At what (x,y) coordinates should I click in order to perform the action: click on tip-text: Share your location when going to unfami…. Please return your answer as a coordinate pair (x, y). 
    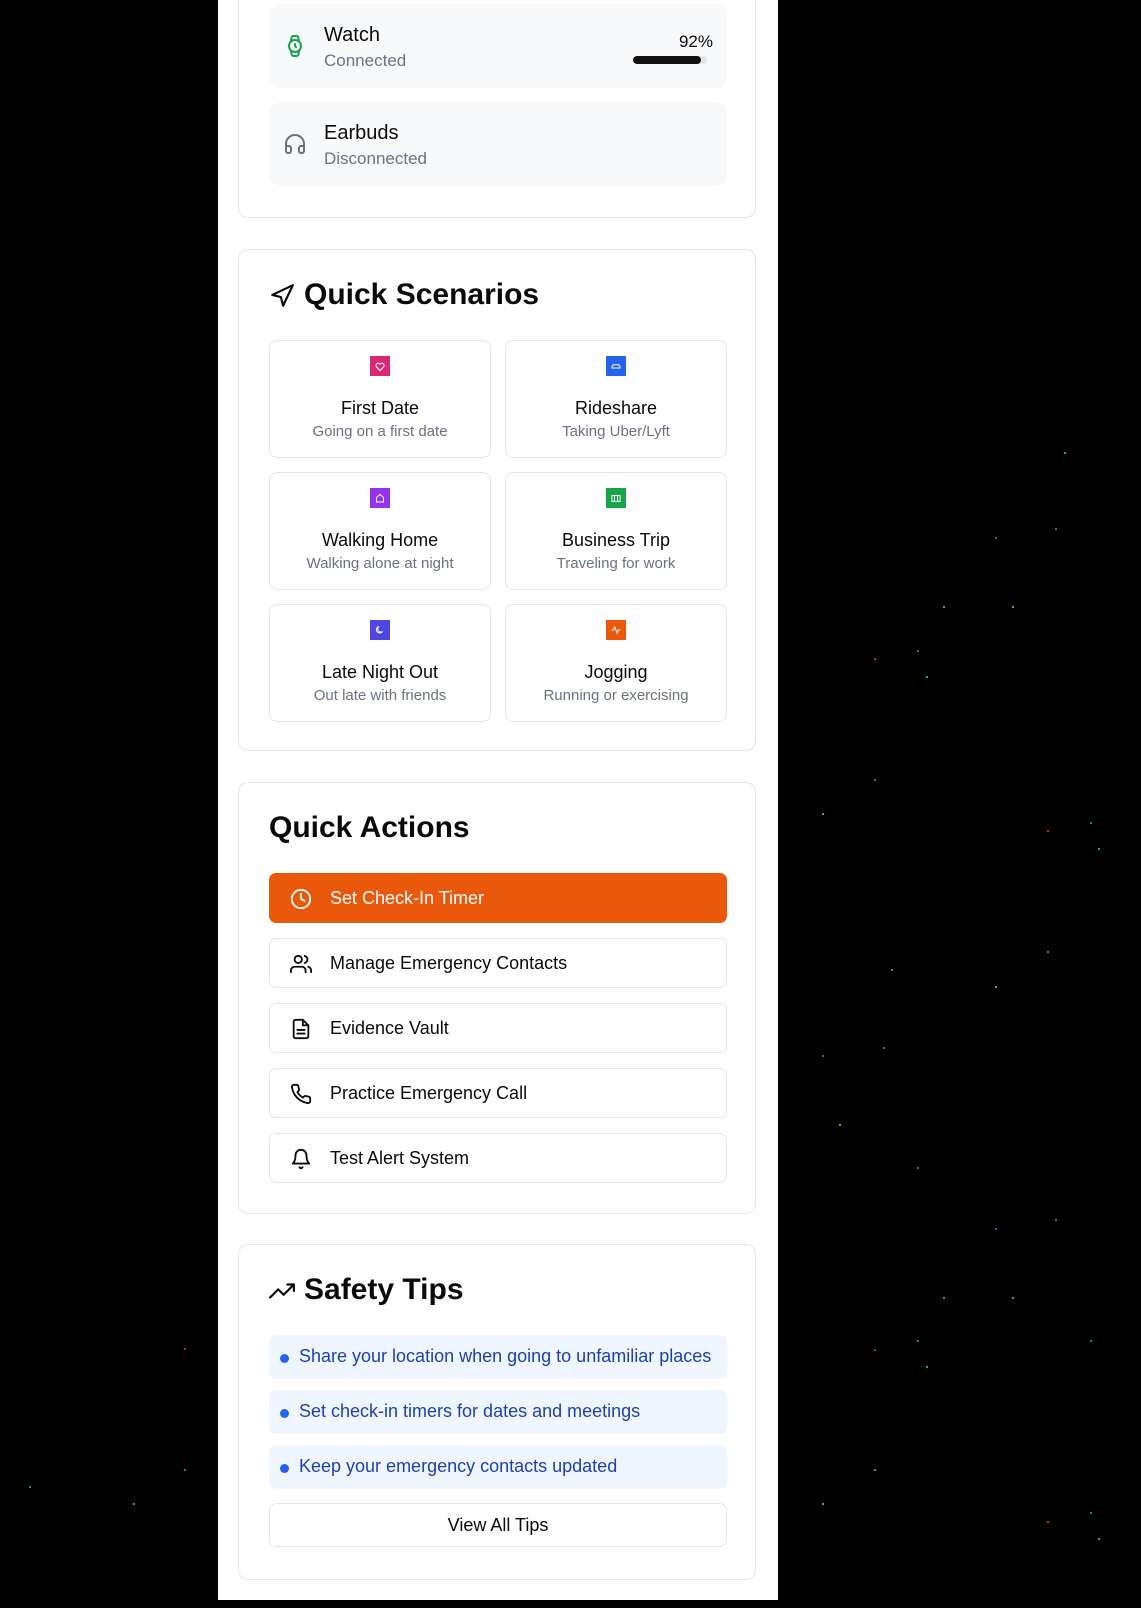
    Looking at the image, I should click on (505, 1356).